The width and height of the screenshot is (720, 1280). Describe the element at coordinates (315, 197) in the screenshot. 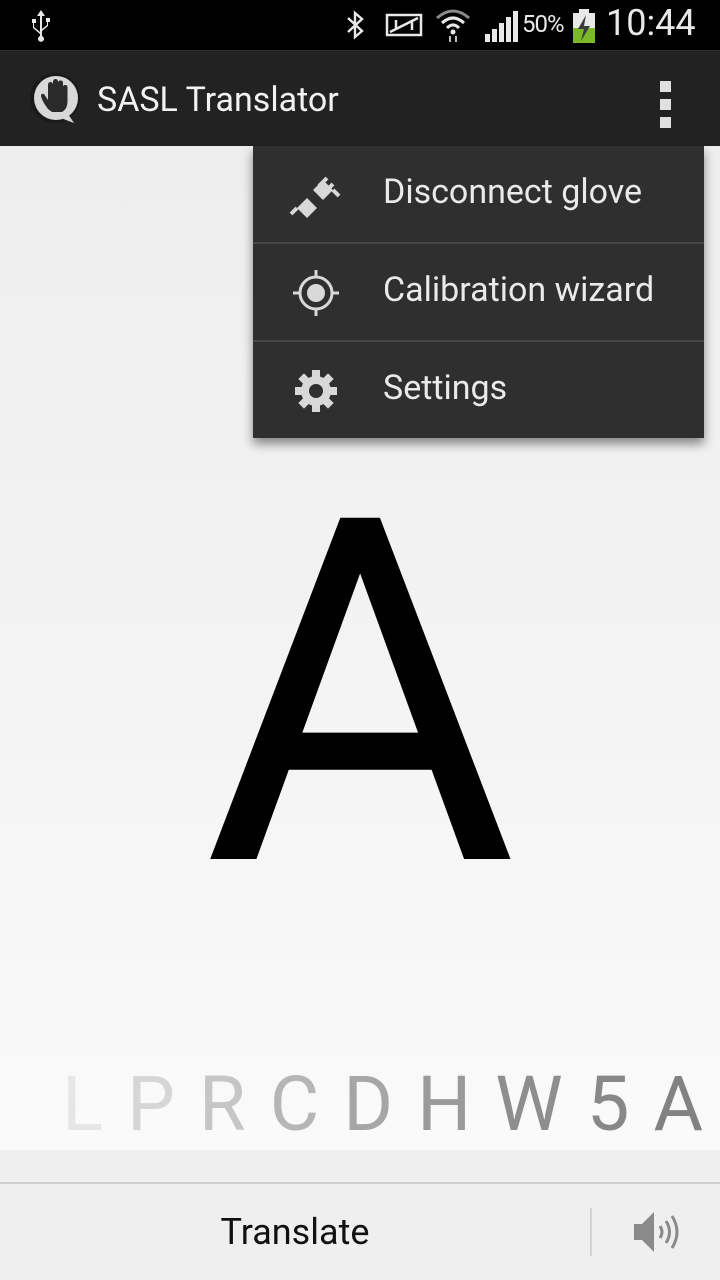

I see `plug-disconnect-icon` at that location.